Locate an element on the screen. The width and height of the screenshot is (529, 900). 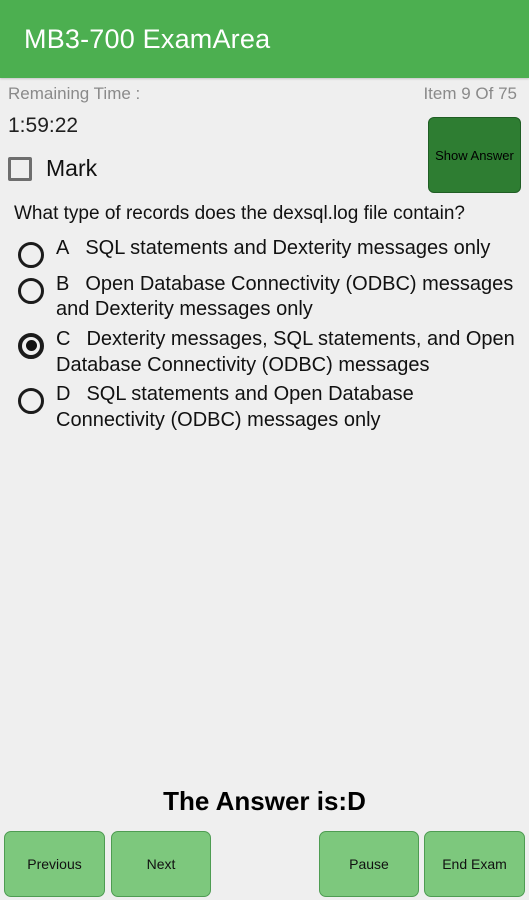
mark-checkbox-row: Mark is located at coordinates (52, 168).